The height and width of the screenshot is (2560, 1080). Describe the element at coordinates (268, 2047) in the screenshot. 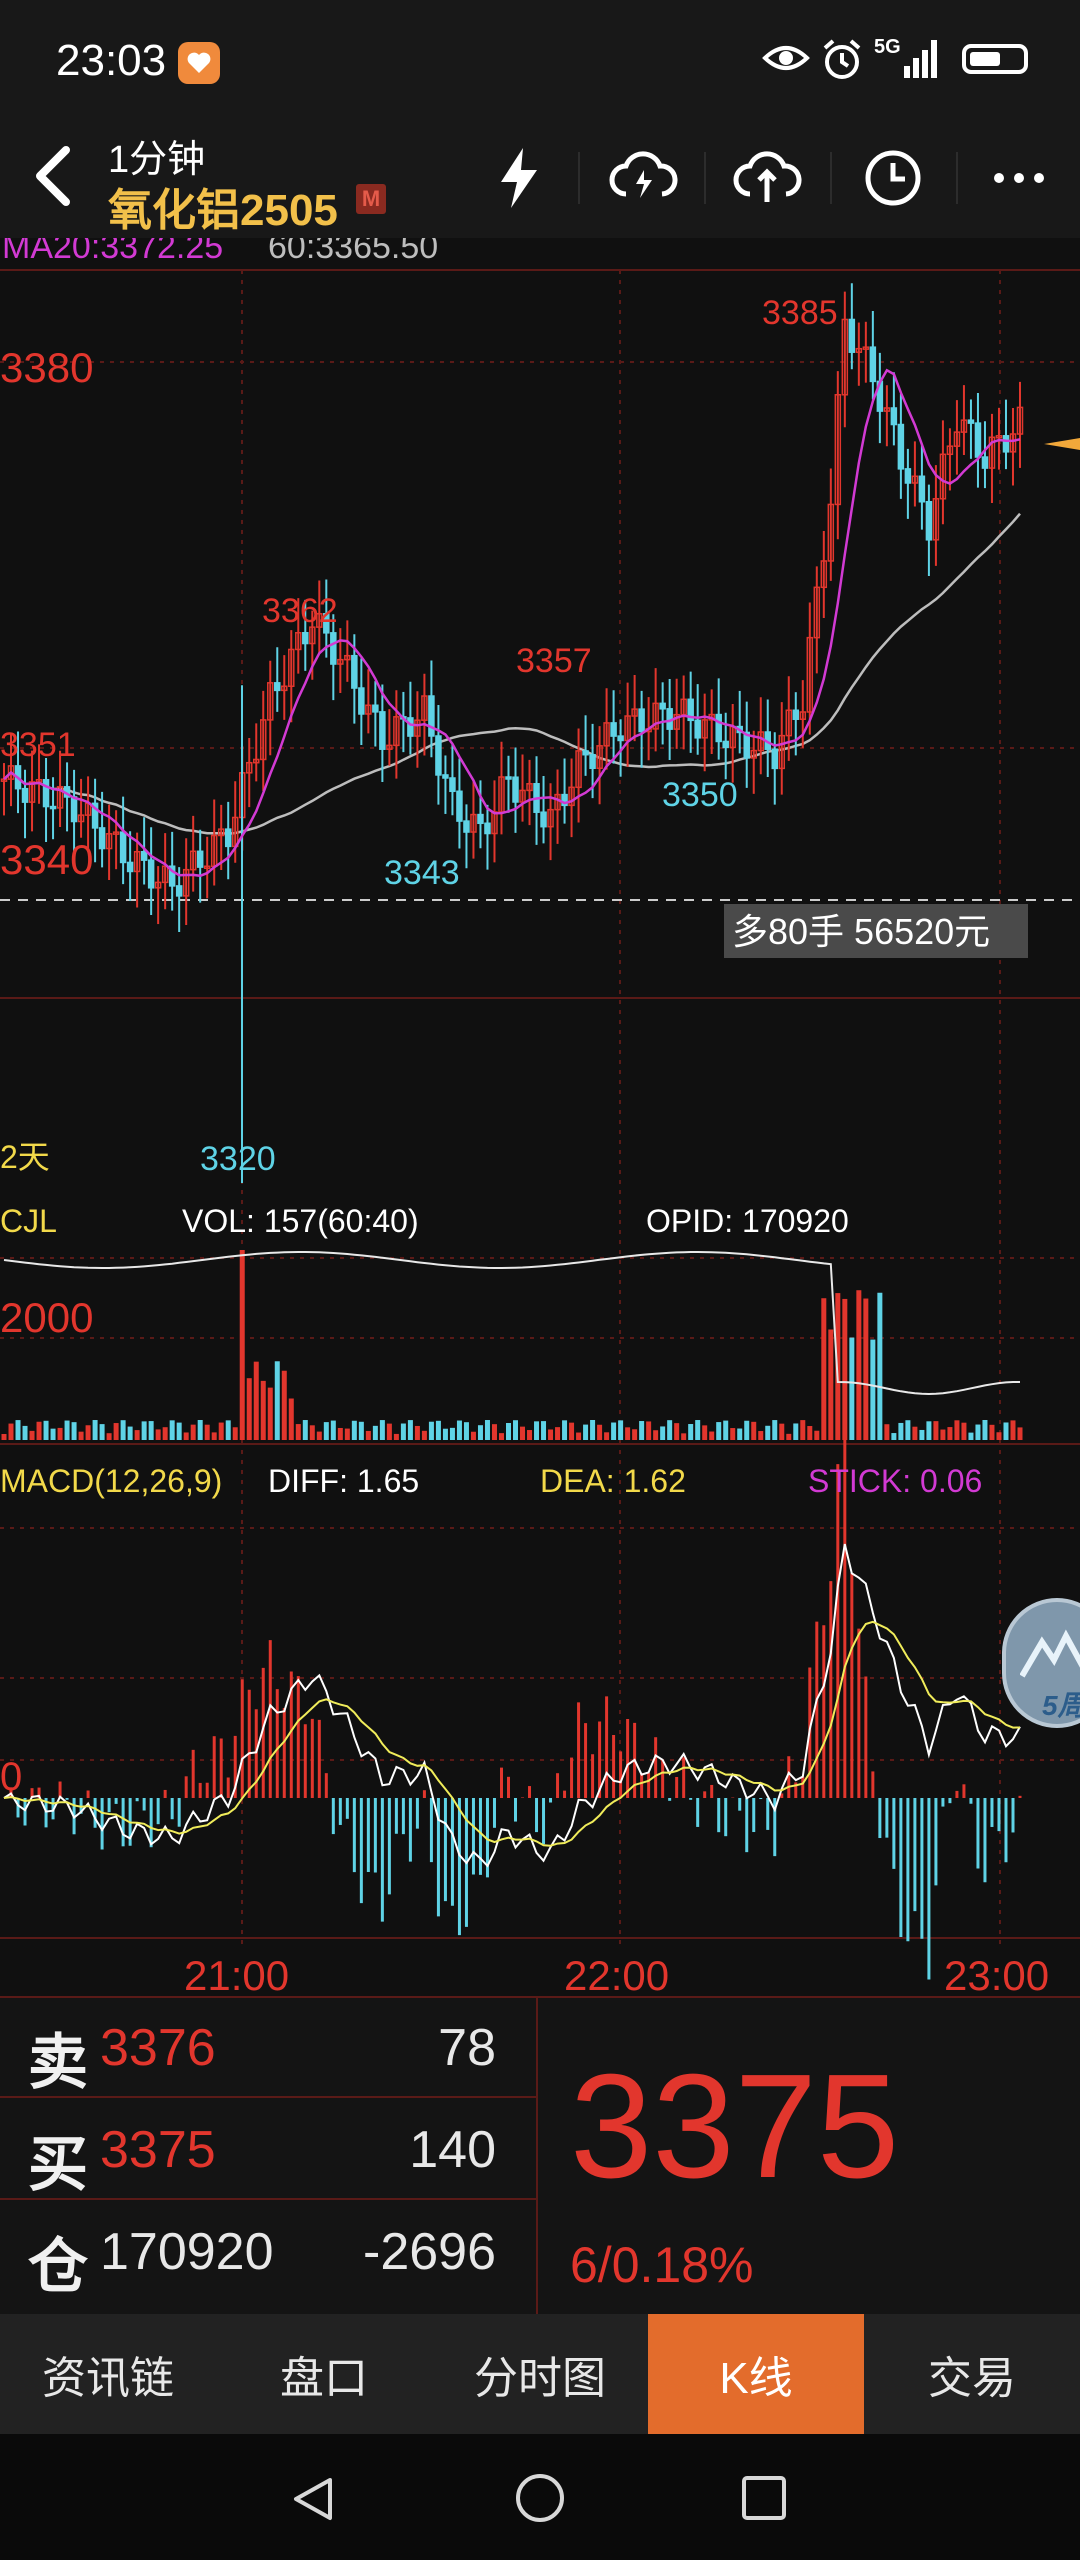

I see `sell-row: 卖 3376 78` at that location.